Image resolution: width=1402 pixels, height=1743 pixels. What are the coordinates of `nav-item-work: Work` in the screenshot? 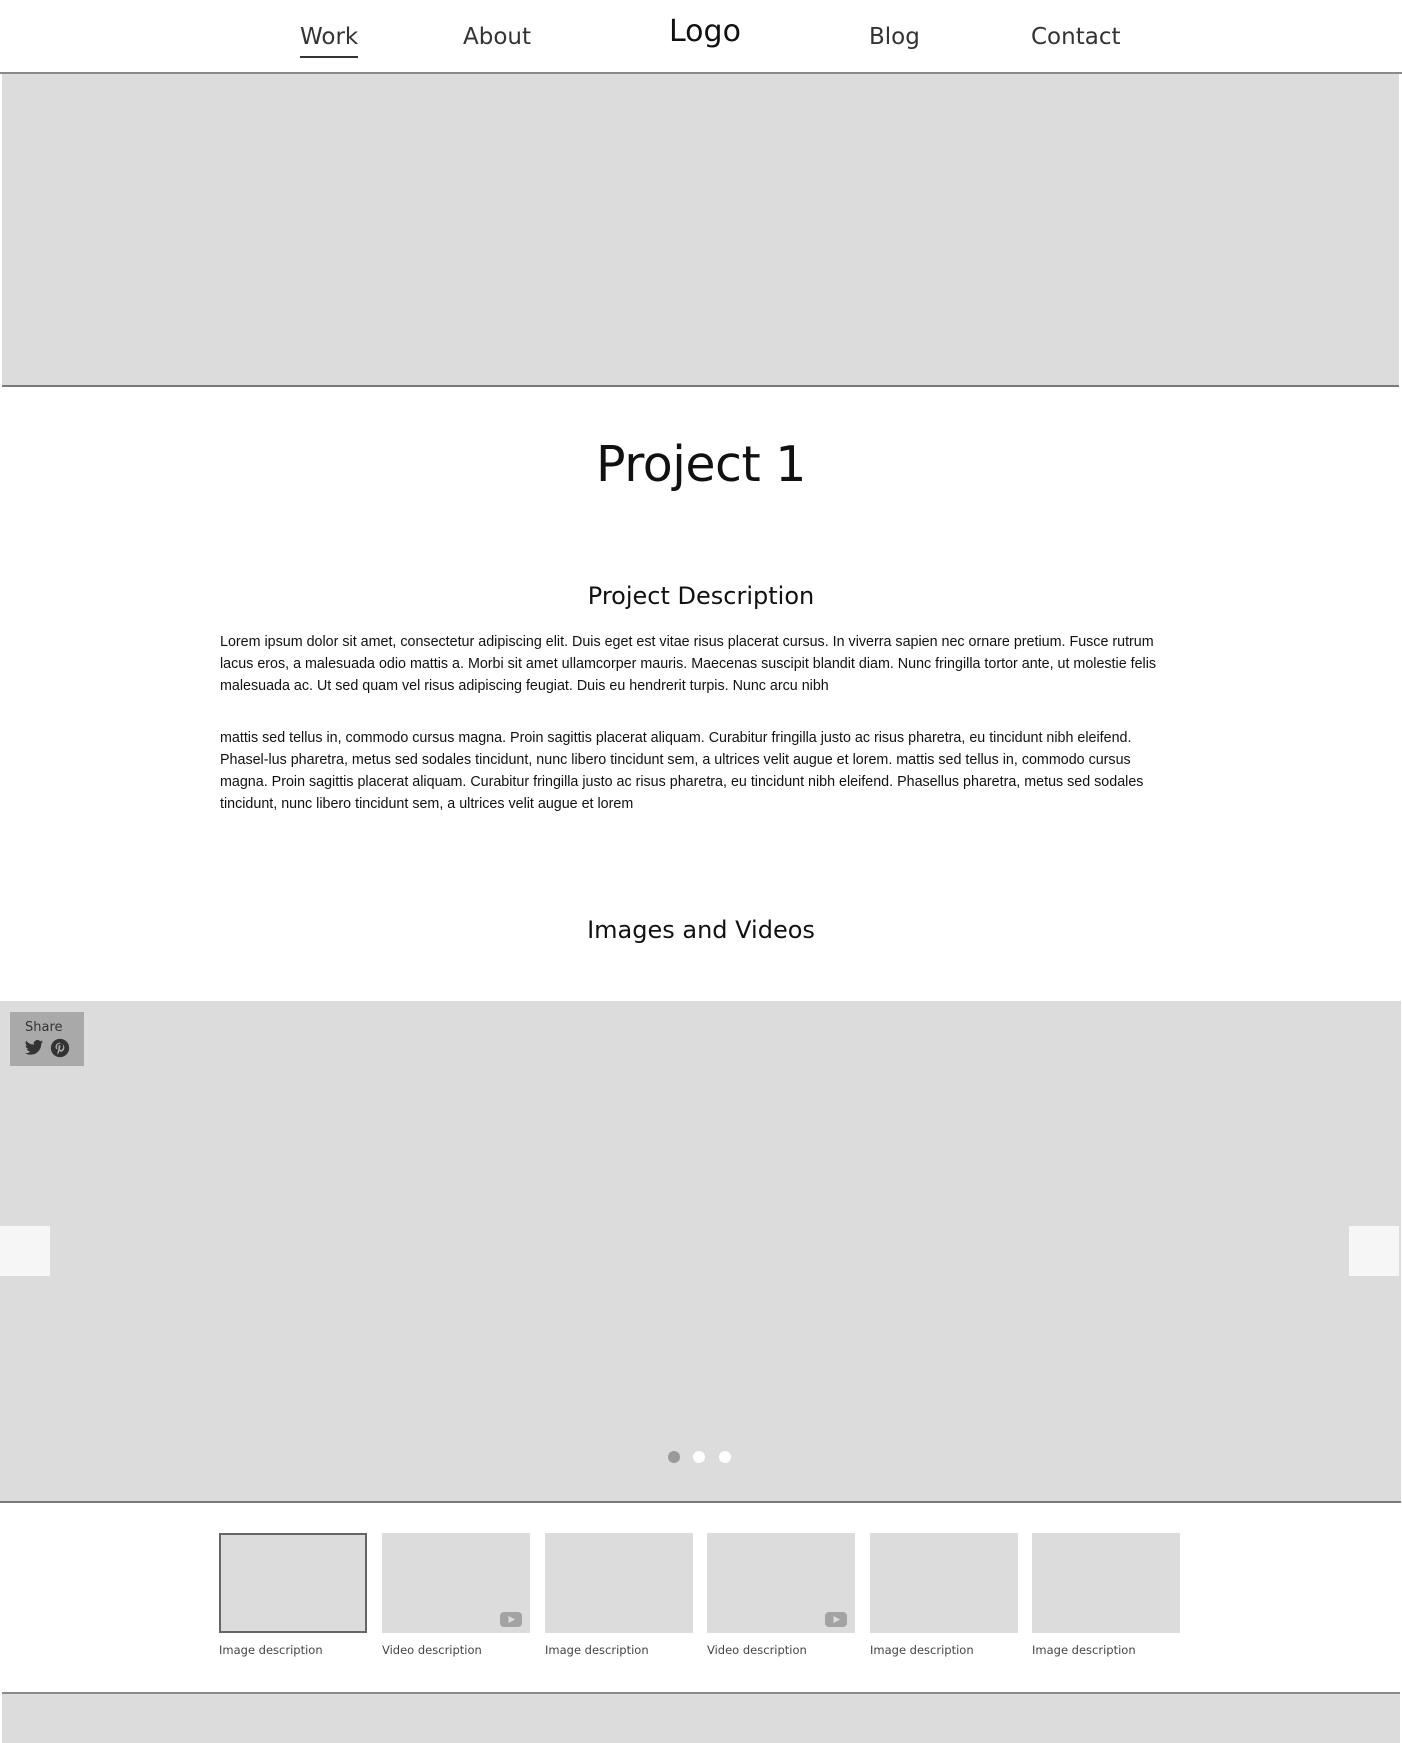 It's located at (329, 40).